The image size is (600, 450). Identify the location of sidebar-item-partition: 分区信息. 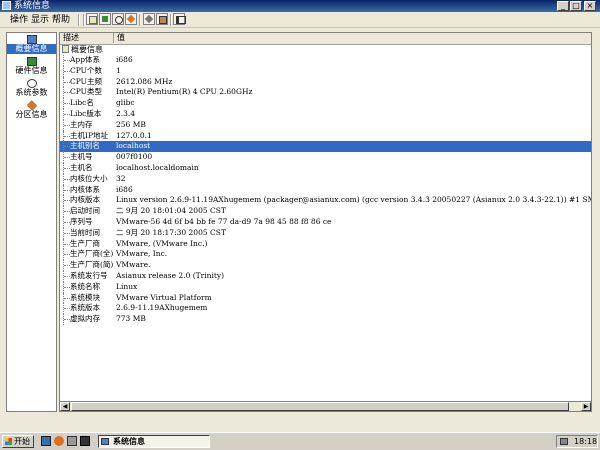
(31, 111).